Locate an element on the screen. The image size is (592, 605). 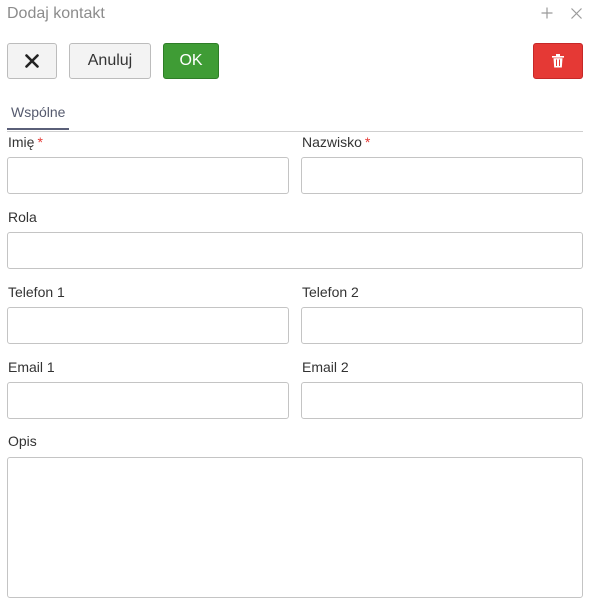
phone1-field is located at coordinates (148, 325).